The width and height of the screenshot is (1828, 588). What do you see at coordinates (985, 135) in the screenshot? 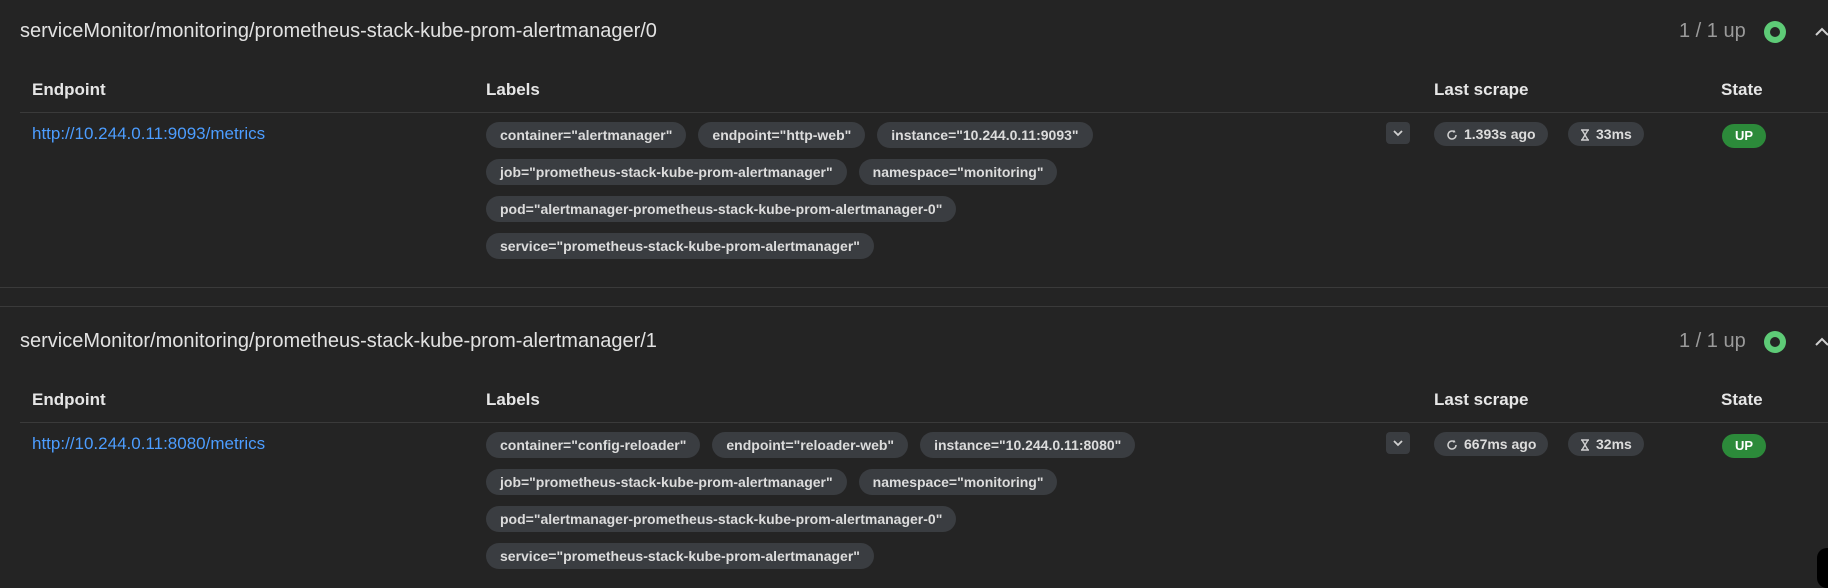
I see `label-badge: instance="10.244.0.11:9093"` at bounding box center [985, 135].